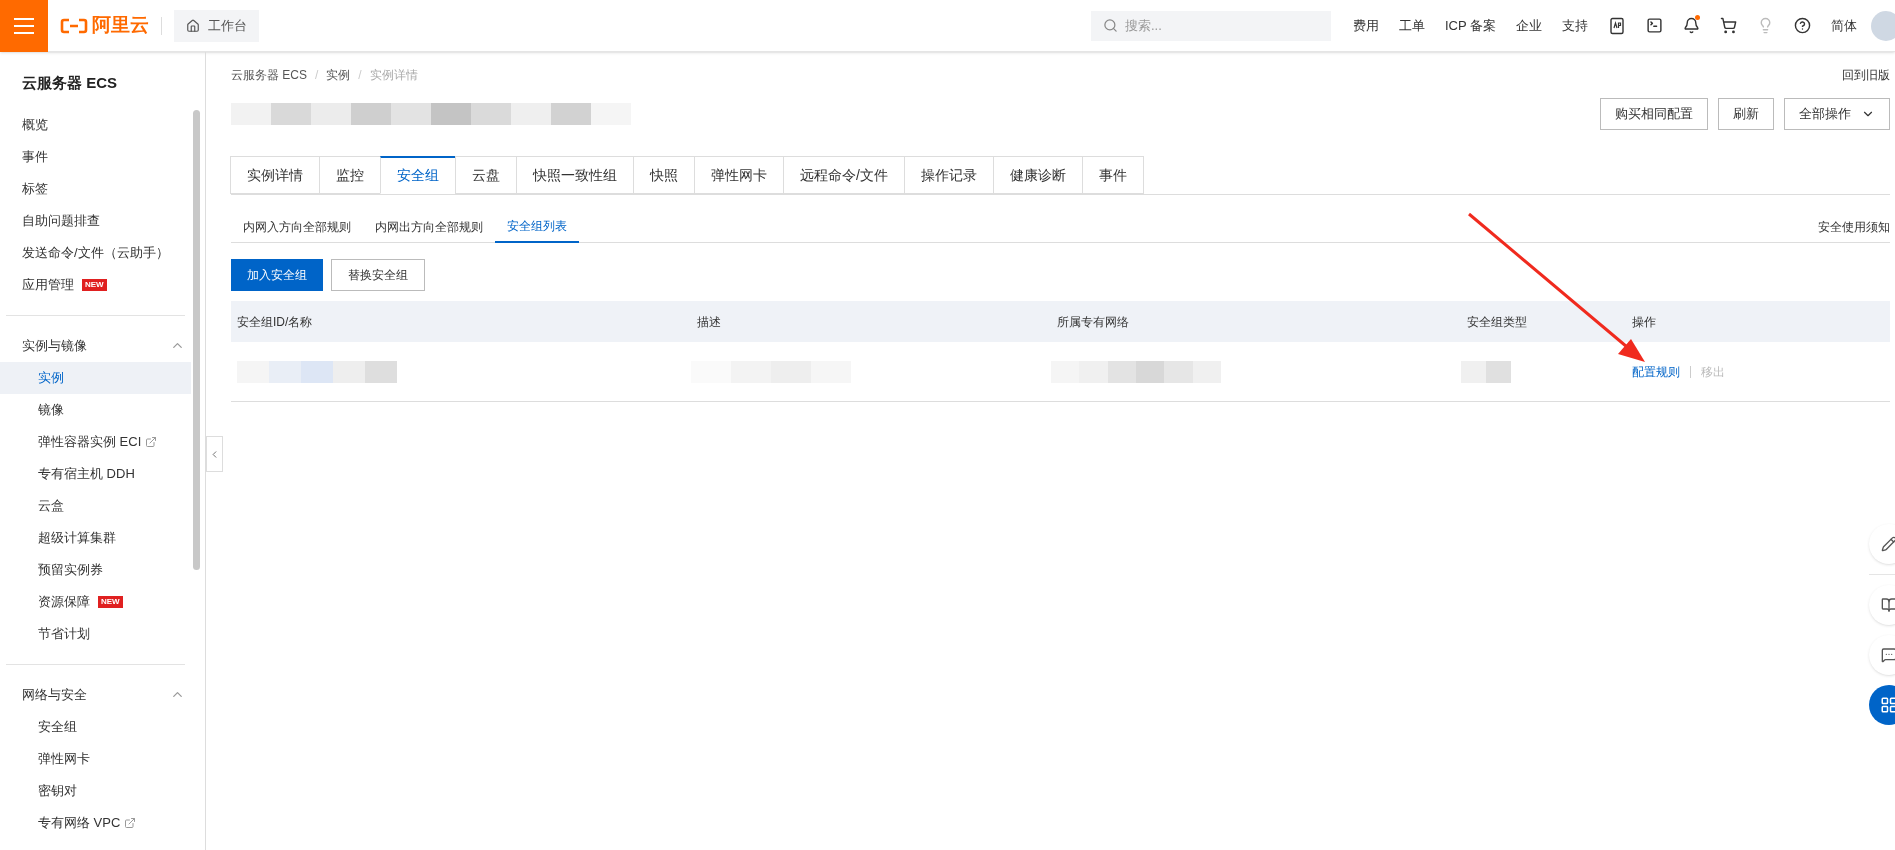  Describe the element at coordinates (95, 601) in the screenshot. I see `sidebar-item: 资源保障 NEW` at that location.